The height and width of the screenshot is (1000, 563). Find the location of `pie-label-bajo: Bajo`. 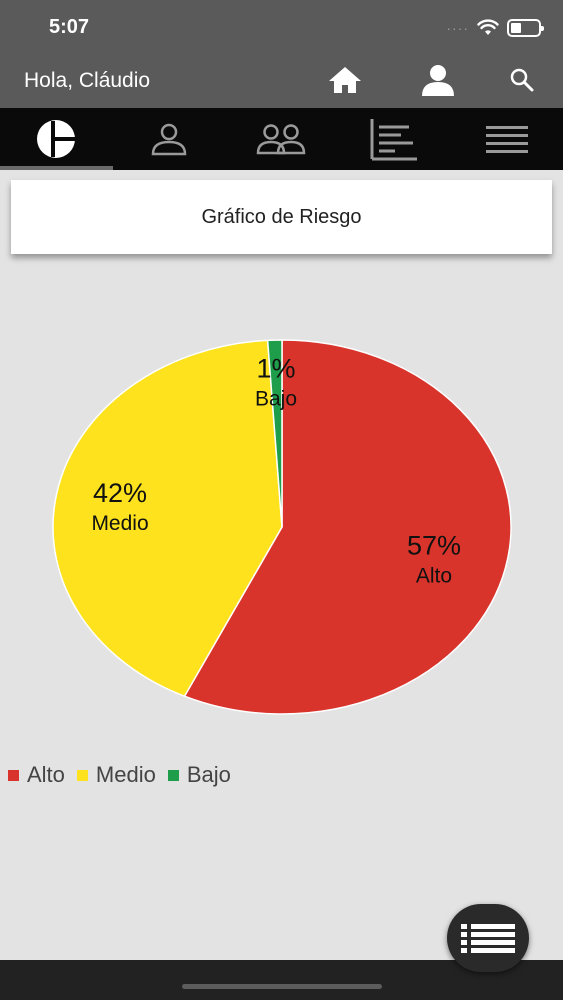

pie-label-bajo: Bajo is located at coordinates (276, 398).